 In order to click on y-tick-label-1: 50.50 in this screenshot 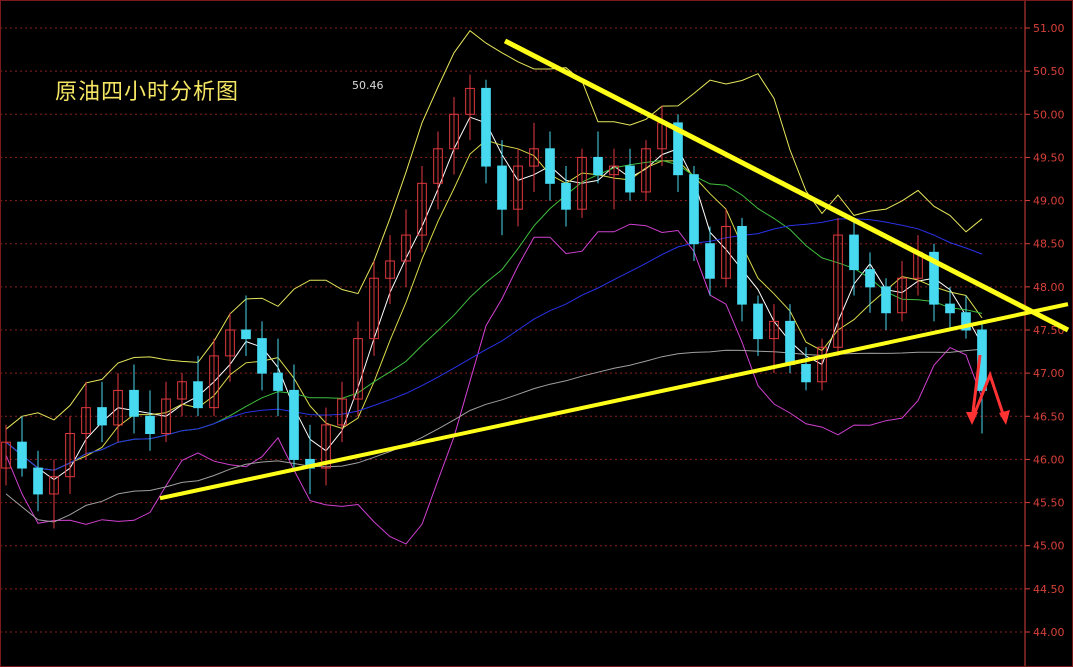, I will do `click(1049, 71)`.